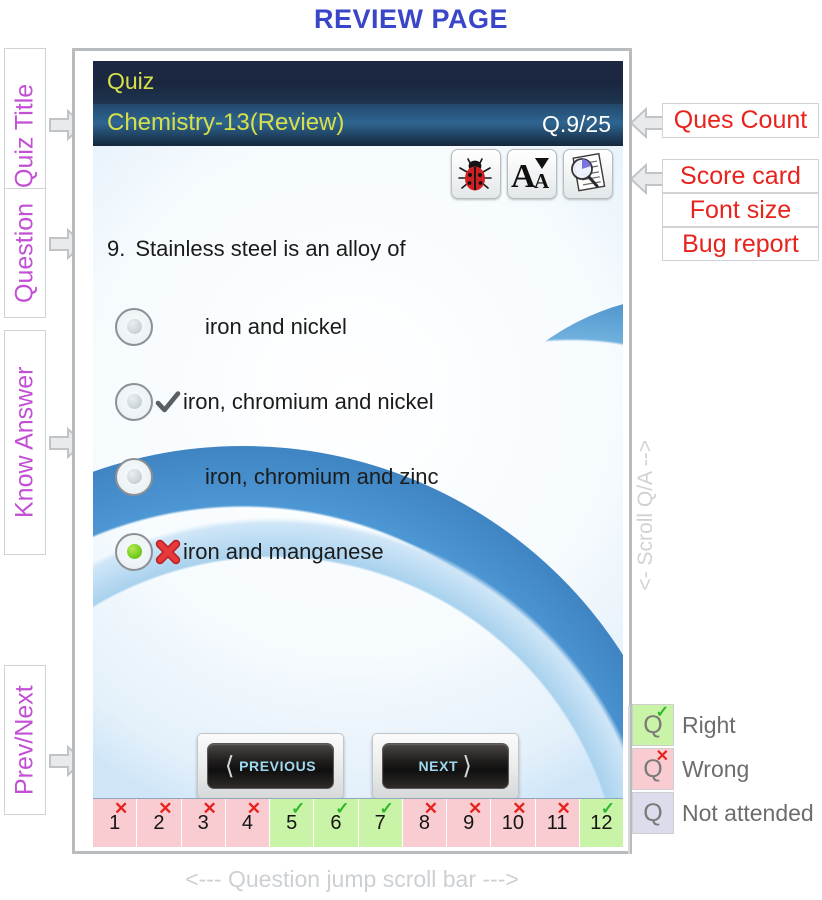  Describe the element at coordinates (647, 123) in the screenshot. I see `annotation-arrow-ques-count` at that location.